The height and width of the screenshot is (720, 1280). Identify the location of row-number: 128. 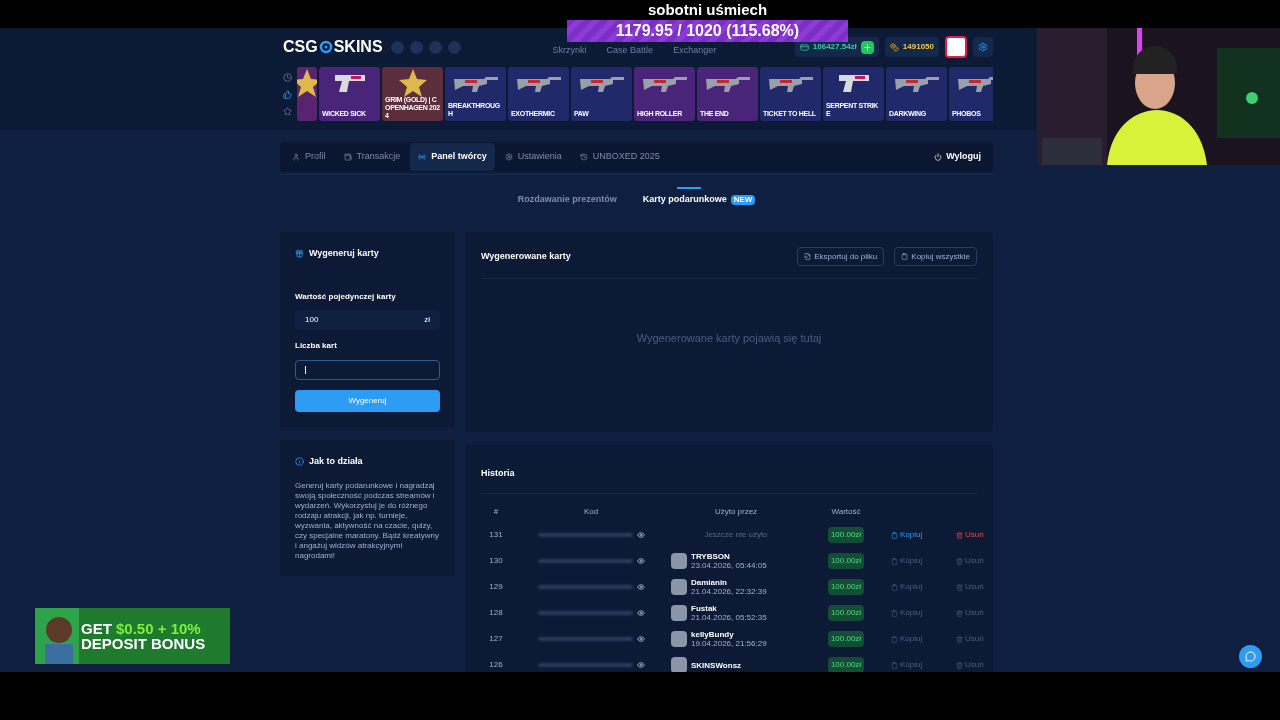
(496, 613).